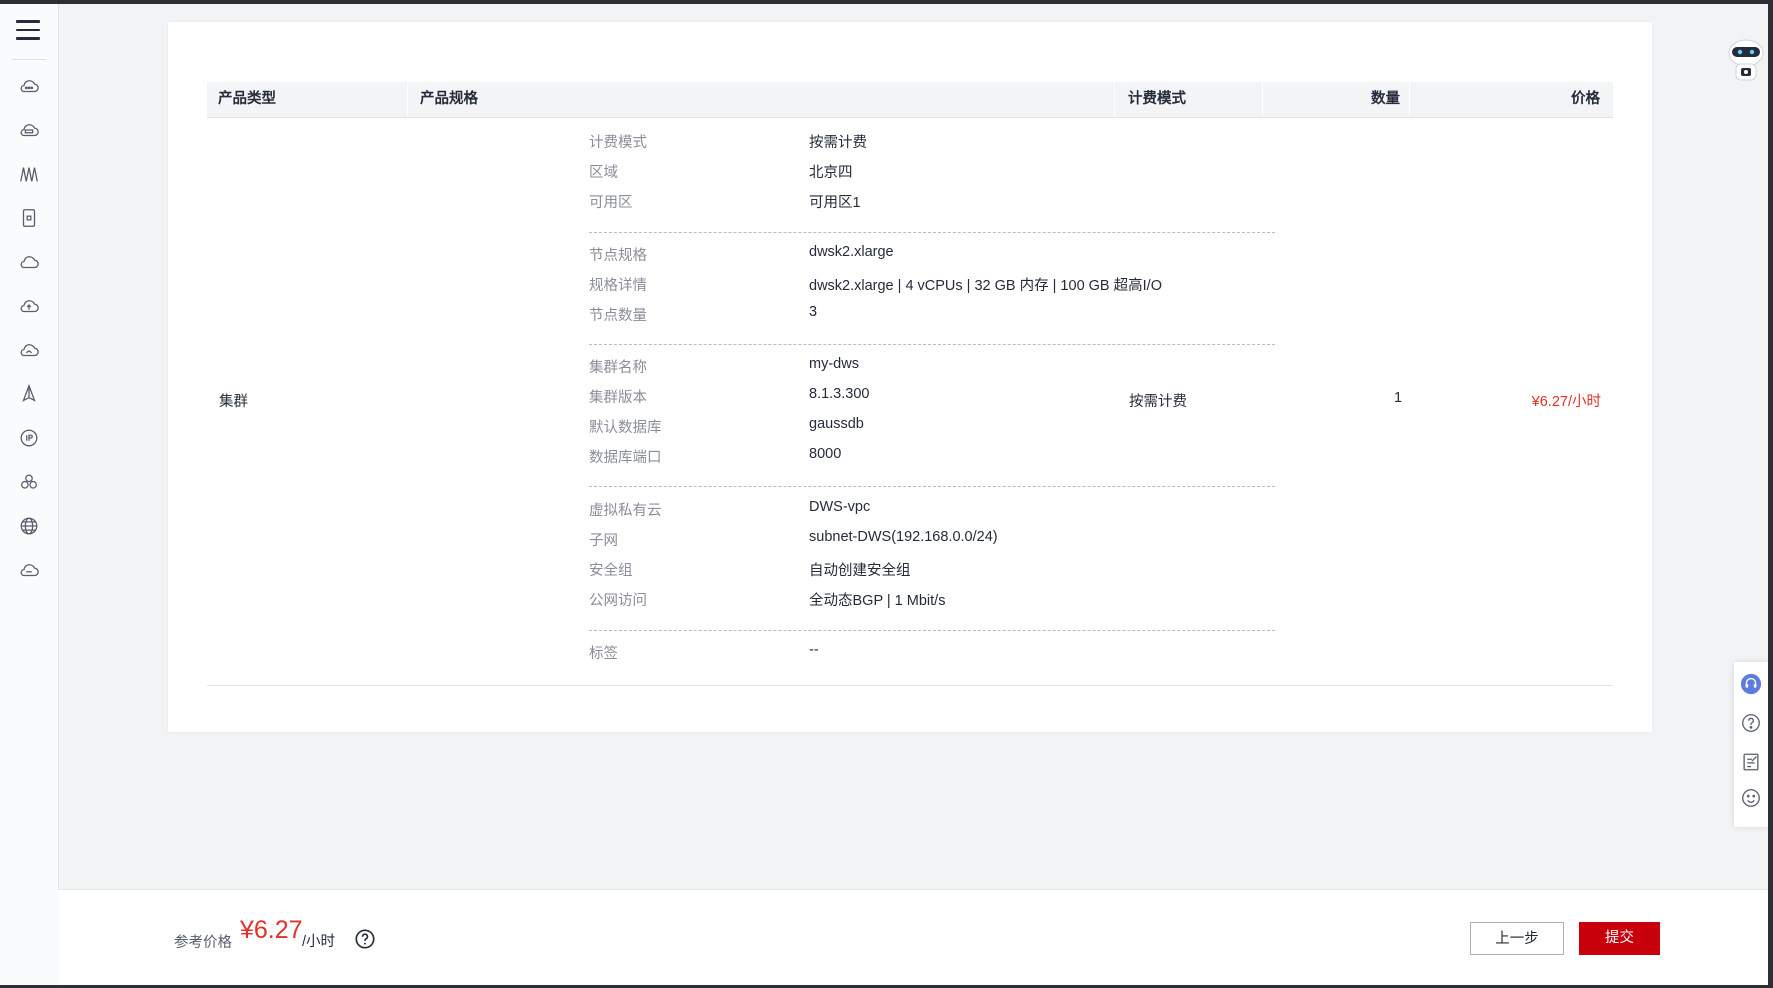 This screenshot has height=988, width=1773. What do you see at coordinates (29, 262) in the screenshot?
I see `cloud-icon` at bounding box center [29, 262].